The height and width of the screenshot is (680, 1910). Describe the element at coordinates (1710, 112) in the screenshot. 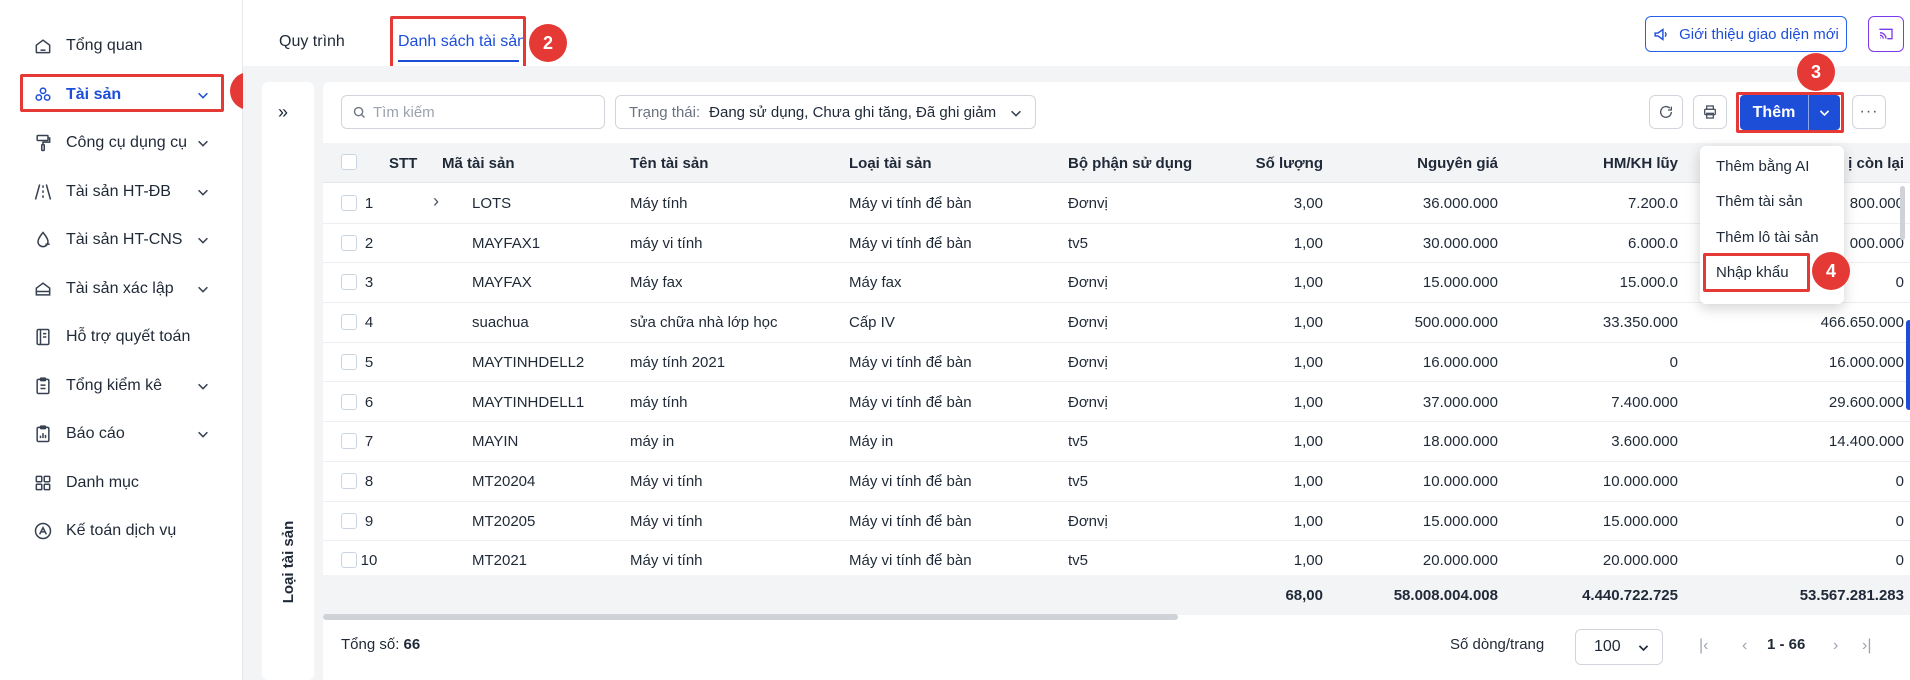

I see `print-button` at that location.